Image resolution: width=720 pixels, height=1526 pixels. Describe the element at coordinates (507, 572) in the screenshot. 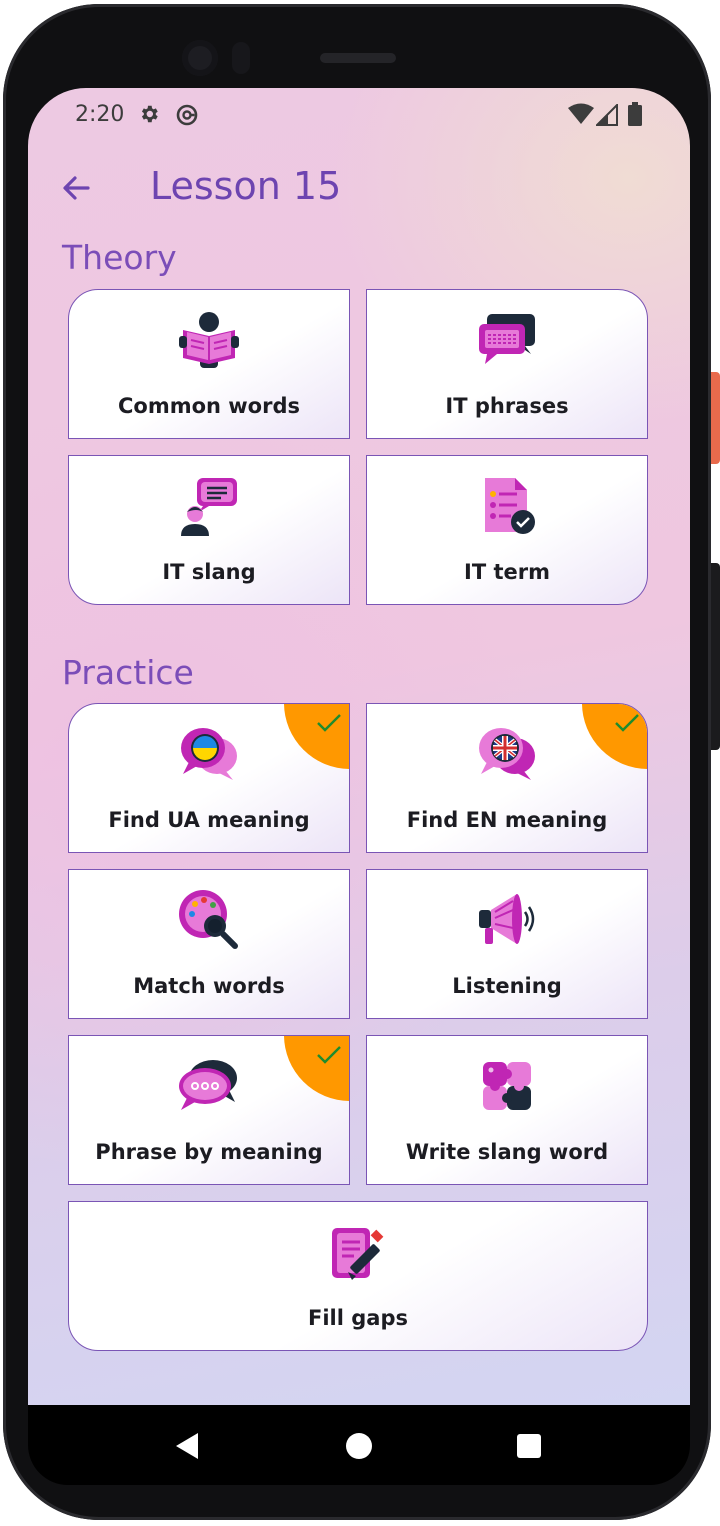

I see `card-label: IT term` at that location.